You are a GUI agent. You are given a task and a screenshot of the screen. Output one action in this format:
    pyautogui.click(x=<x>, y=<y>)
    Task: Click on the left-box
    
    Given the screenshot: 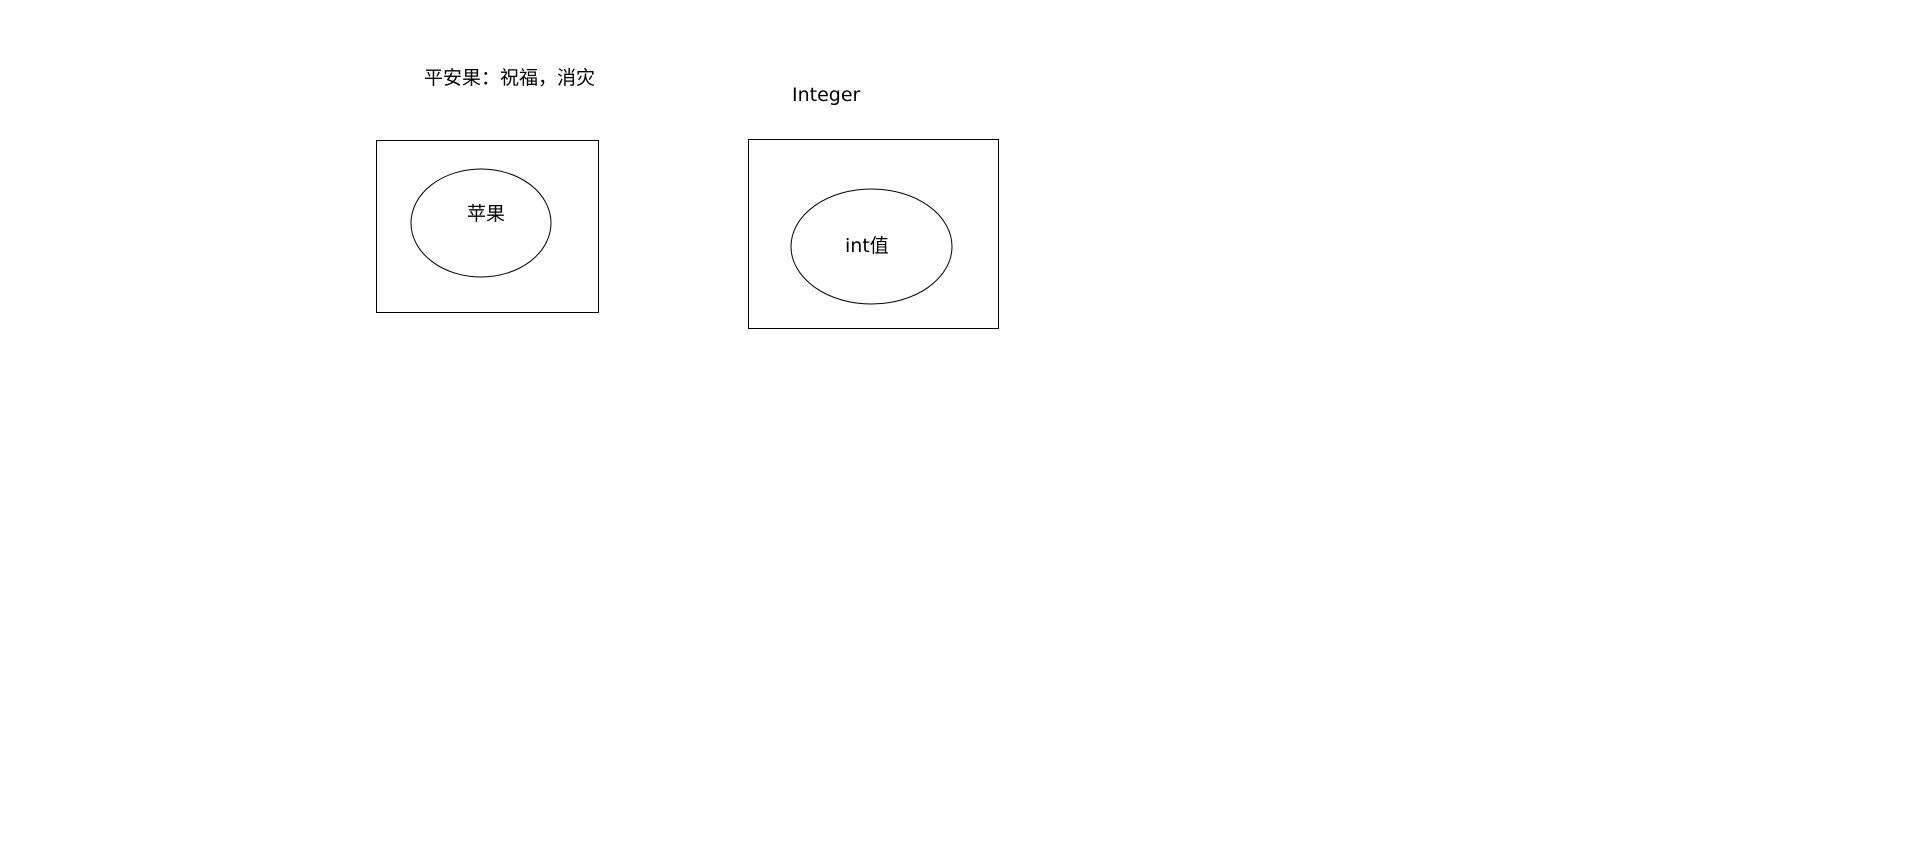 What is the action you would take?
    pyautogui.click(x=487, y=226)
    